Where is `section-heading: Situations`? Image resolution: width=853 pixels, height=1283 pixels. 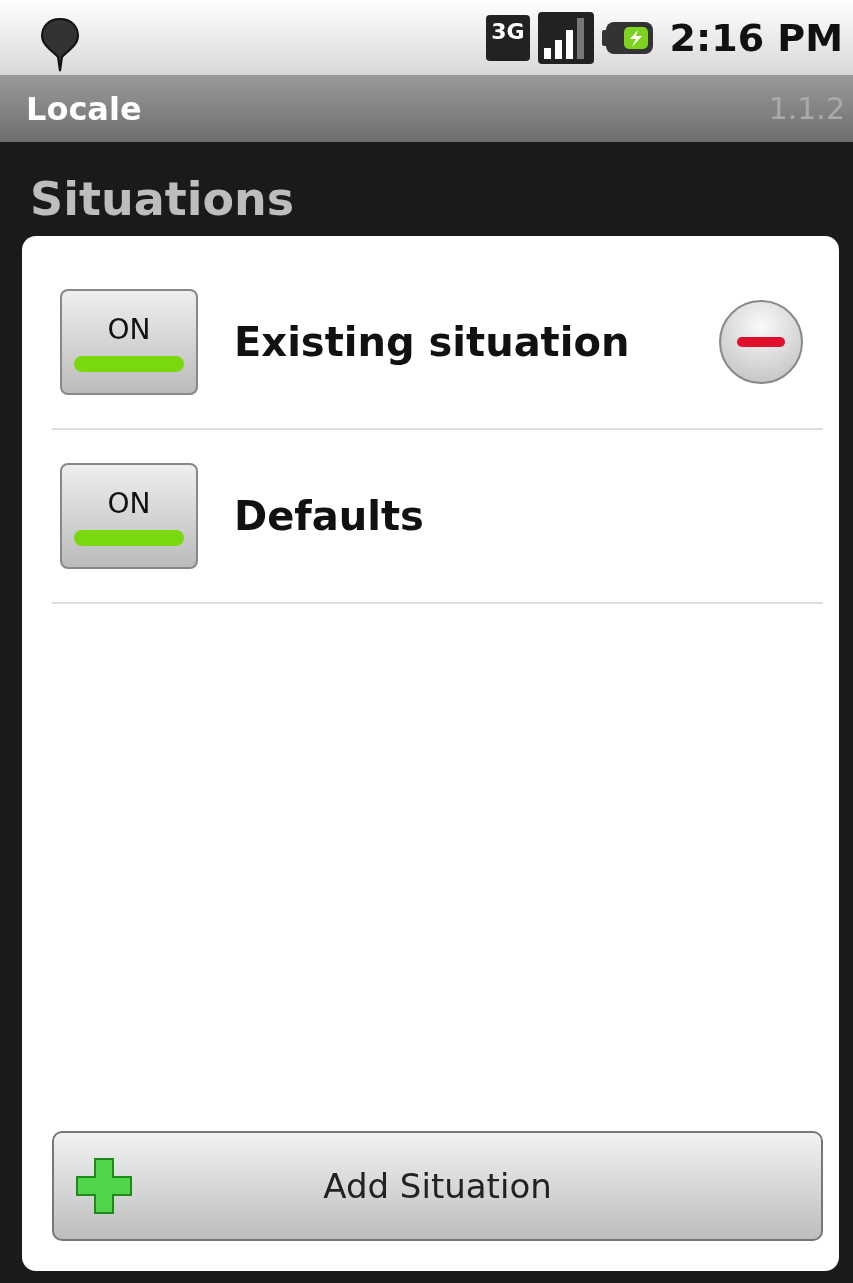
section-heading: Situations is located at coordinates (162, 199).